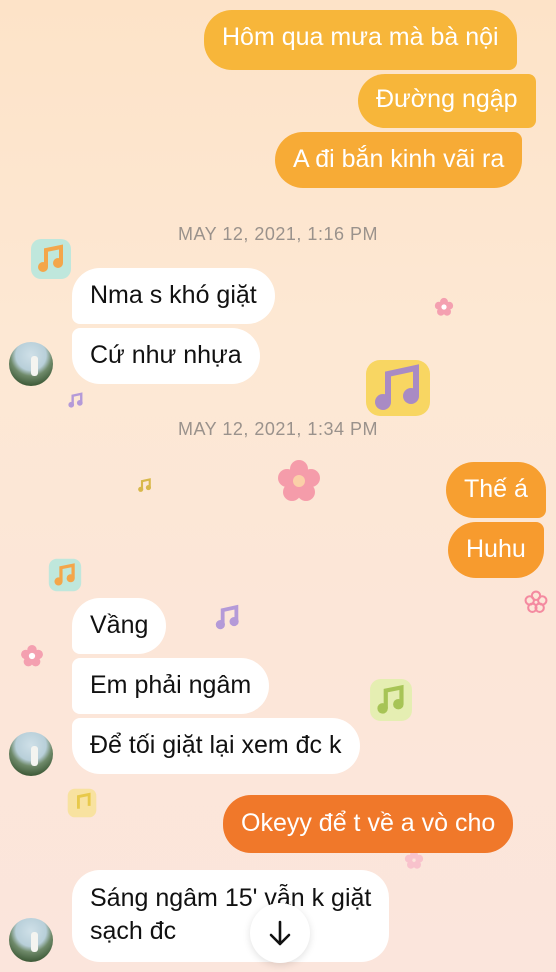 Image resolution: width=556 pixels, height=972 pixels. Describe the element at coordinates (119, 626) in the screenshot. I see `incoming-message: Vầng` at that location.